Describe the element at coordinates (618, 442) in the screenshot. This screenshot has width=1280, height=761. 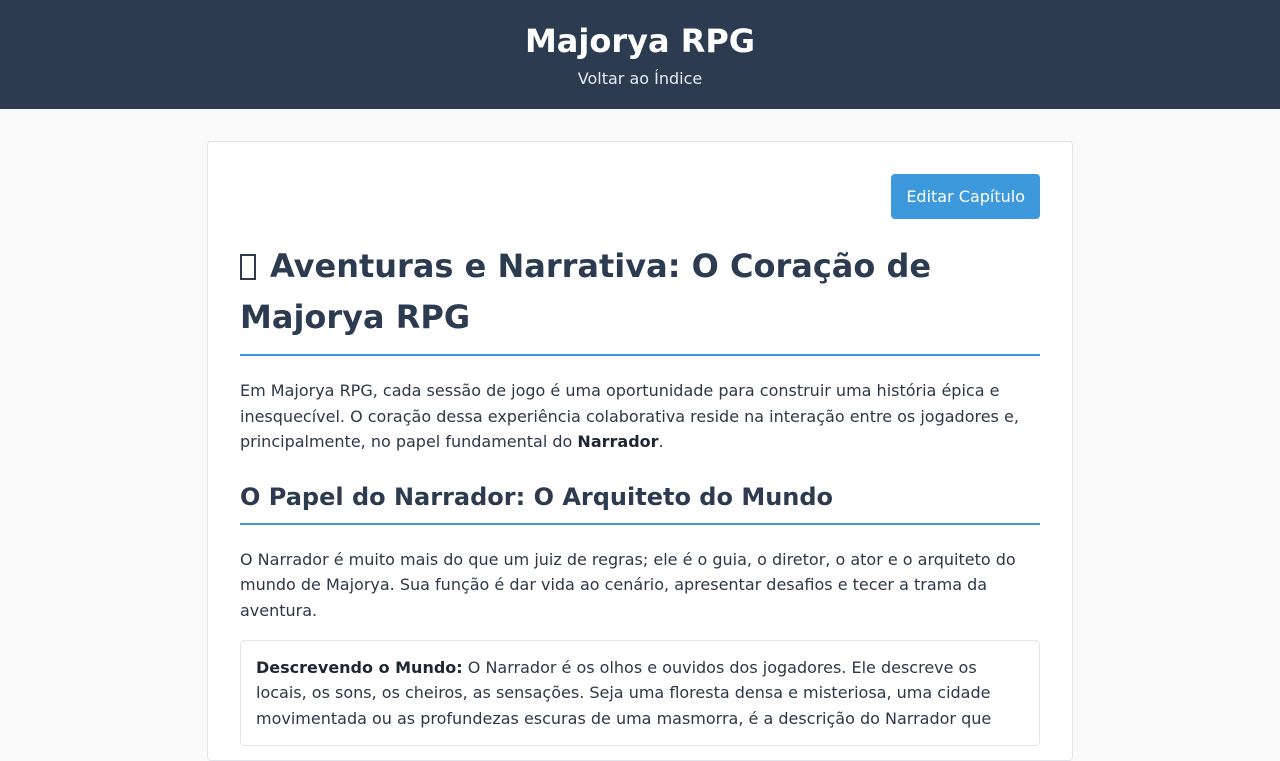
I see `intro-bold: Narrador` at that location.